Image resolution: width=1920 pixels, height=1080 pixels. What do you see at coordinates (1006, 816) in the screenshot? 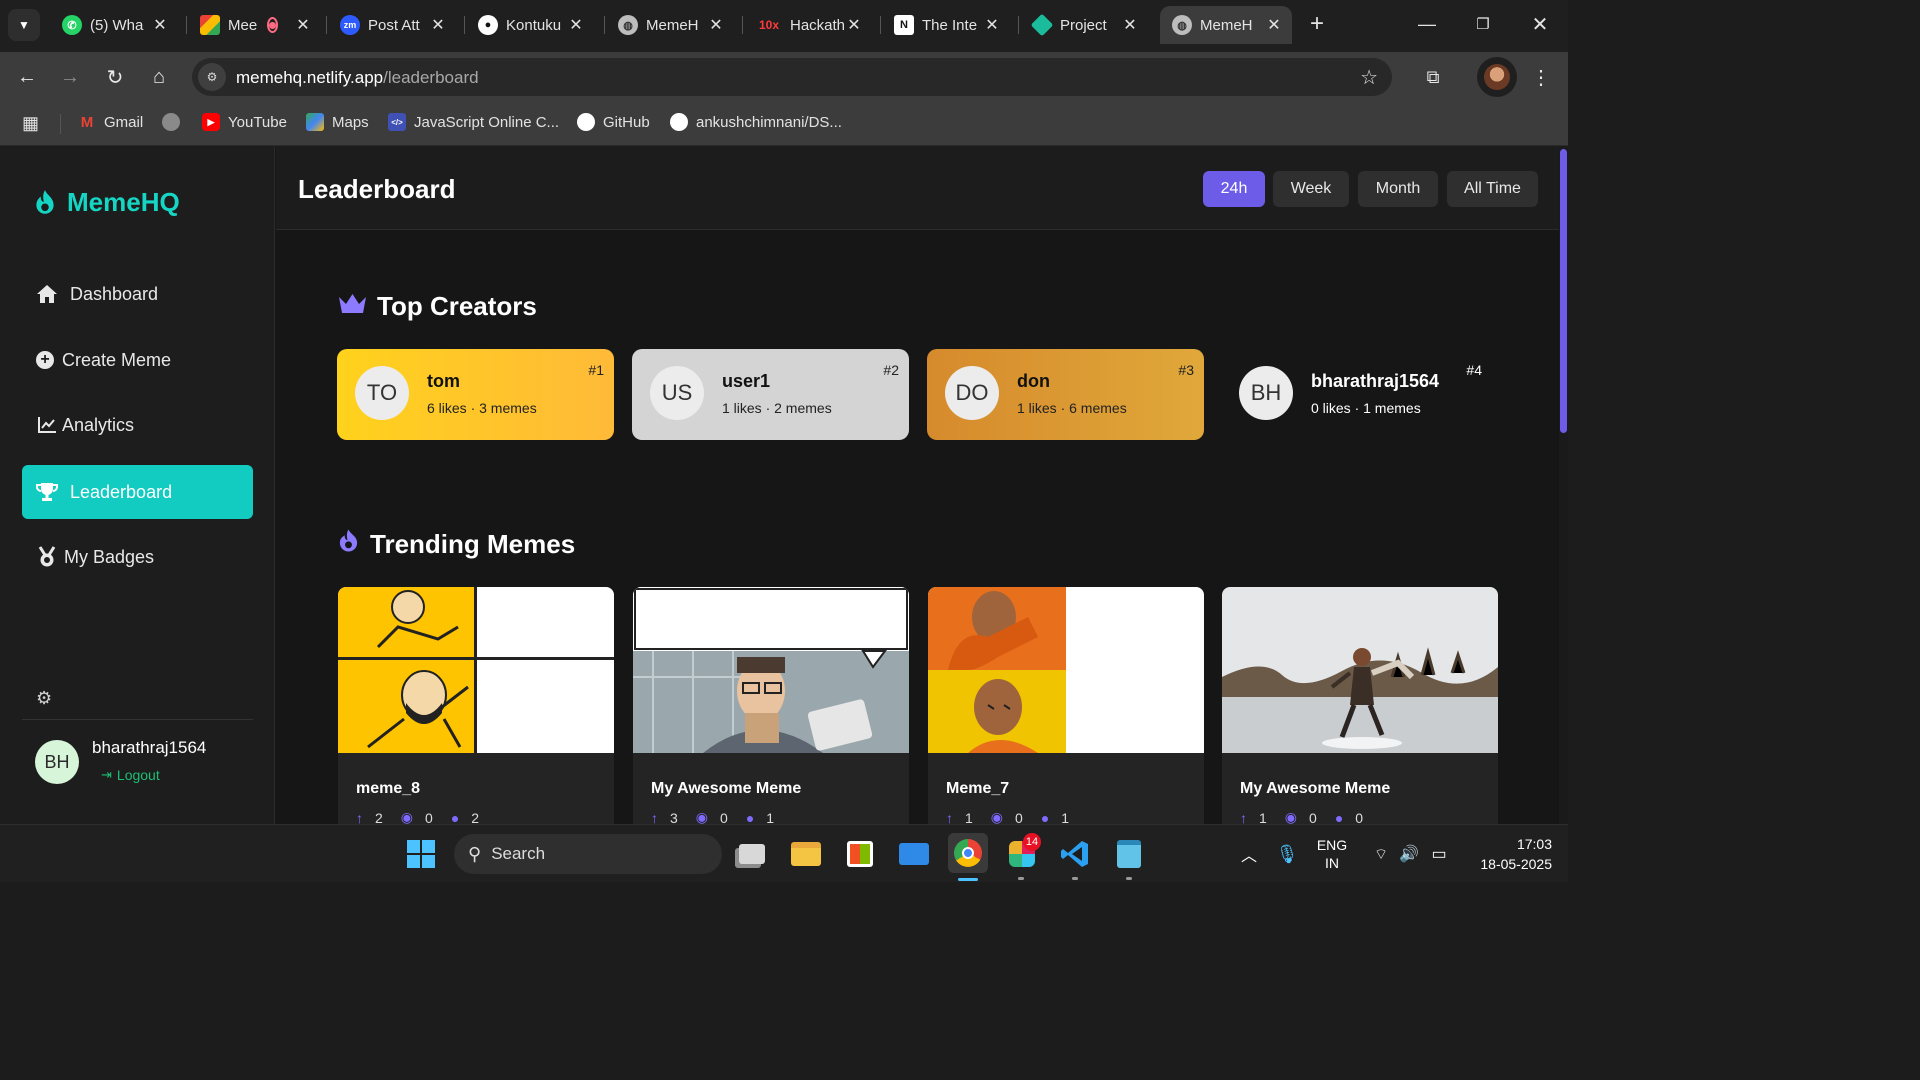
I see `view-count: ◉ 0` at bounding box center [1006, 816].